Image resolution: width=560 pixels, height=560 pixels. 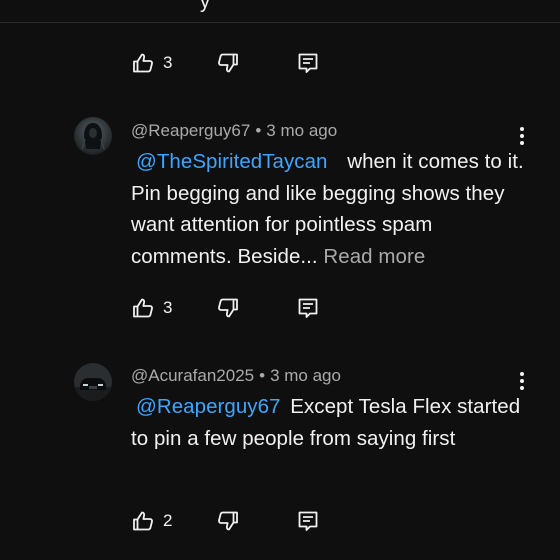 What do you see at coordinates (374, 256) in the screenshot?
I see `read-more-button: Read more` at bounding box center [374, 256].